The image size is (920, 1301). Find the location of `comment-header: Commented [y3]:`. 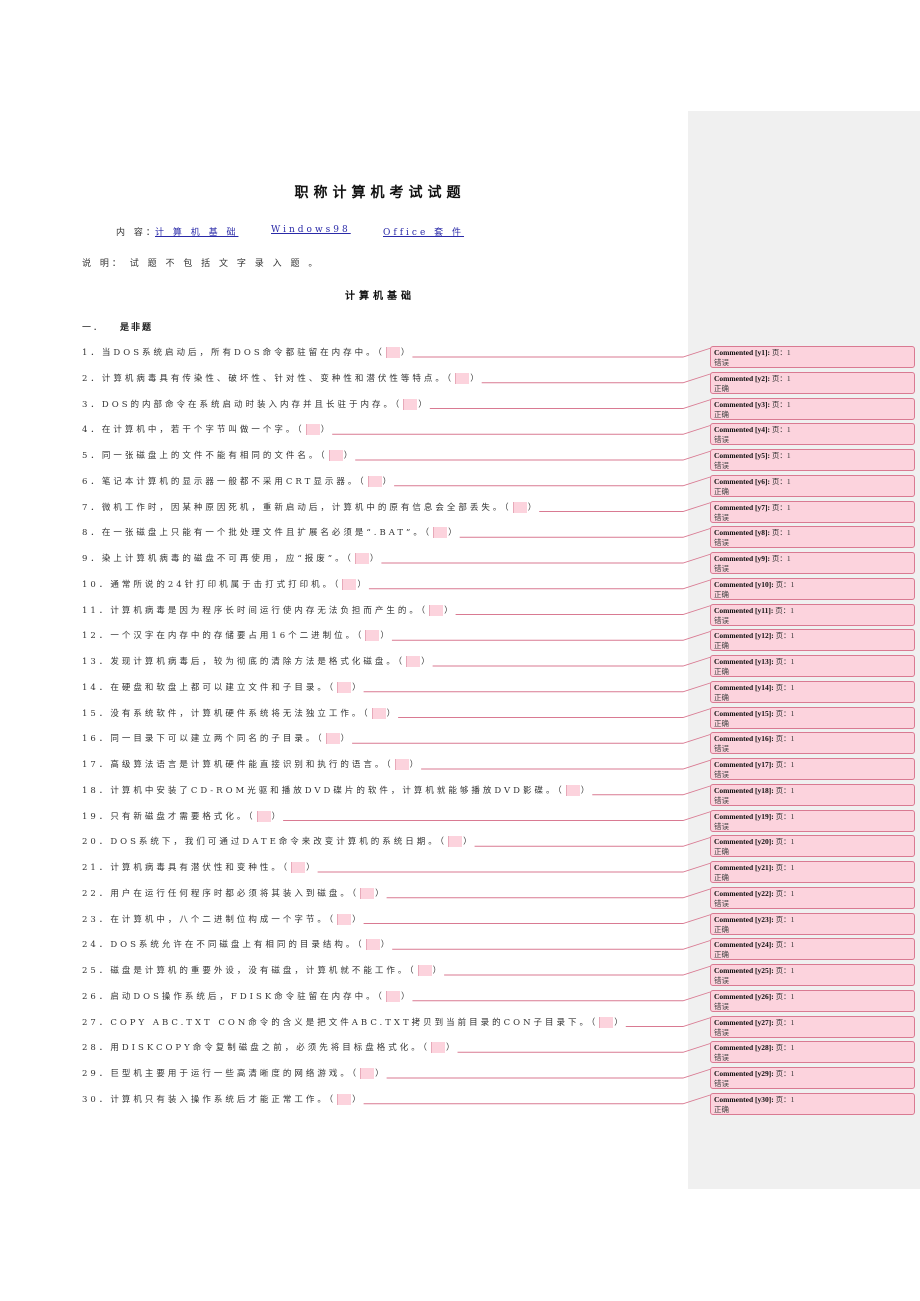

comment-header: Commented [y3]: is located at coordinates (742, 404).